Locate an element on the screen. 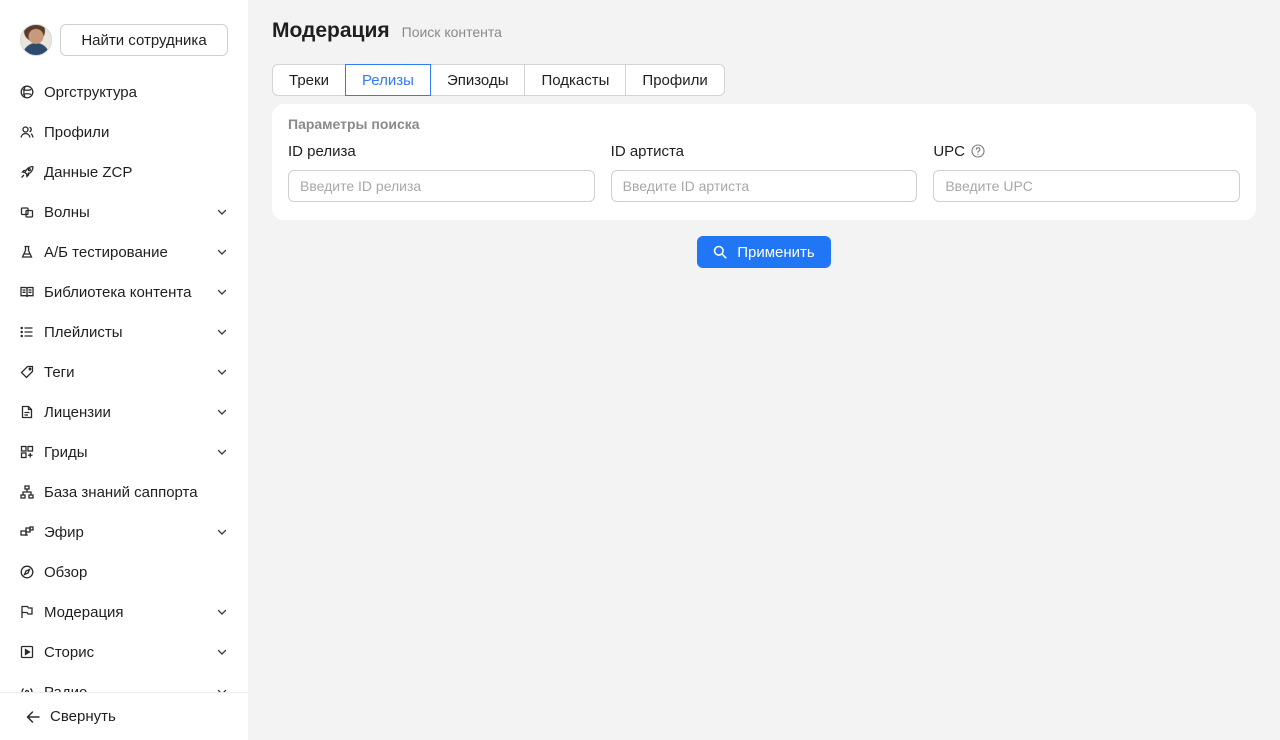  sidebar-item: Лицензии is located at coordinates (124, 412).